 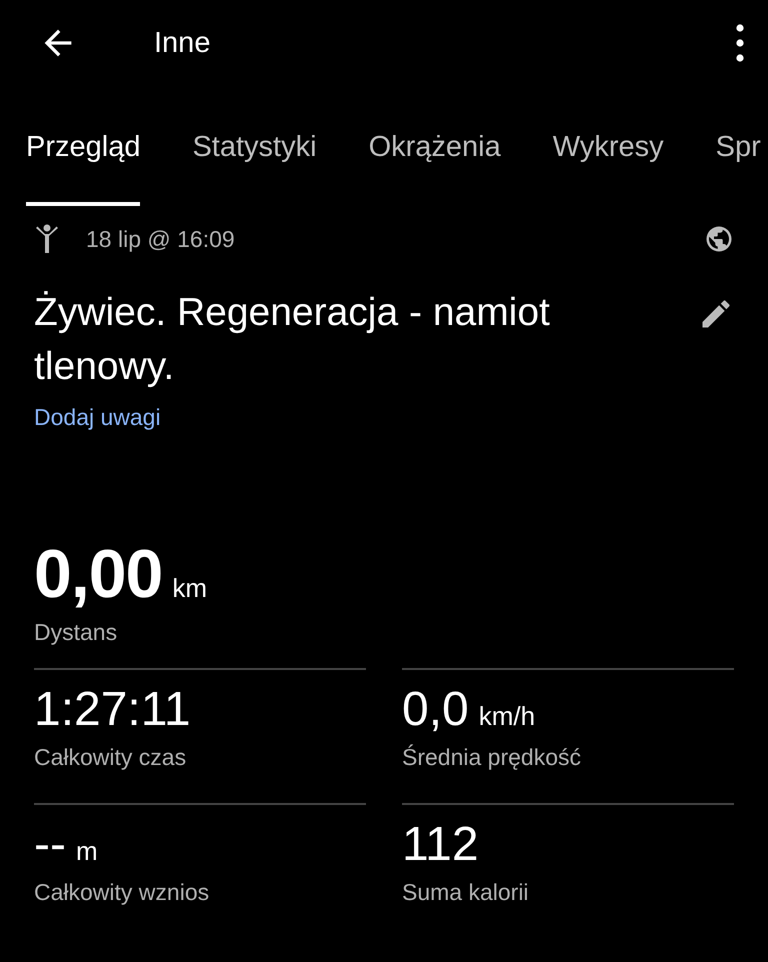 What do you see at coordinates (190, 588) in the screenshot?
I see `distance-unit: km` at bounding box center [190, 588].